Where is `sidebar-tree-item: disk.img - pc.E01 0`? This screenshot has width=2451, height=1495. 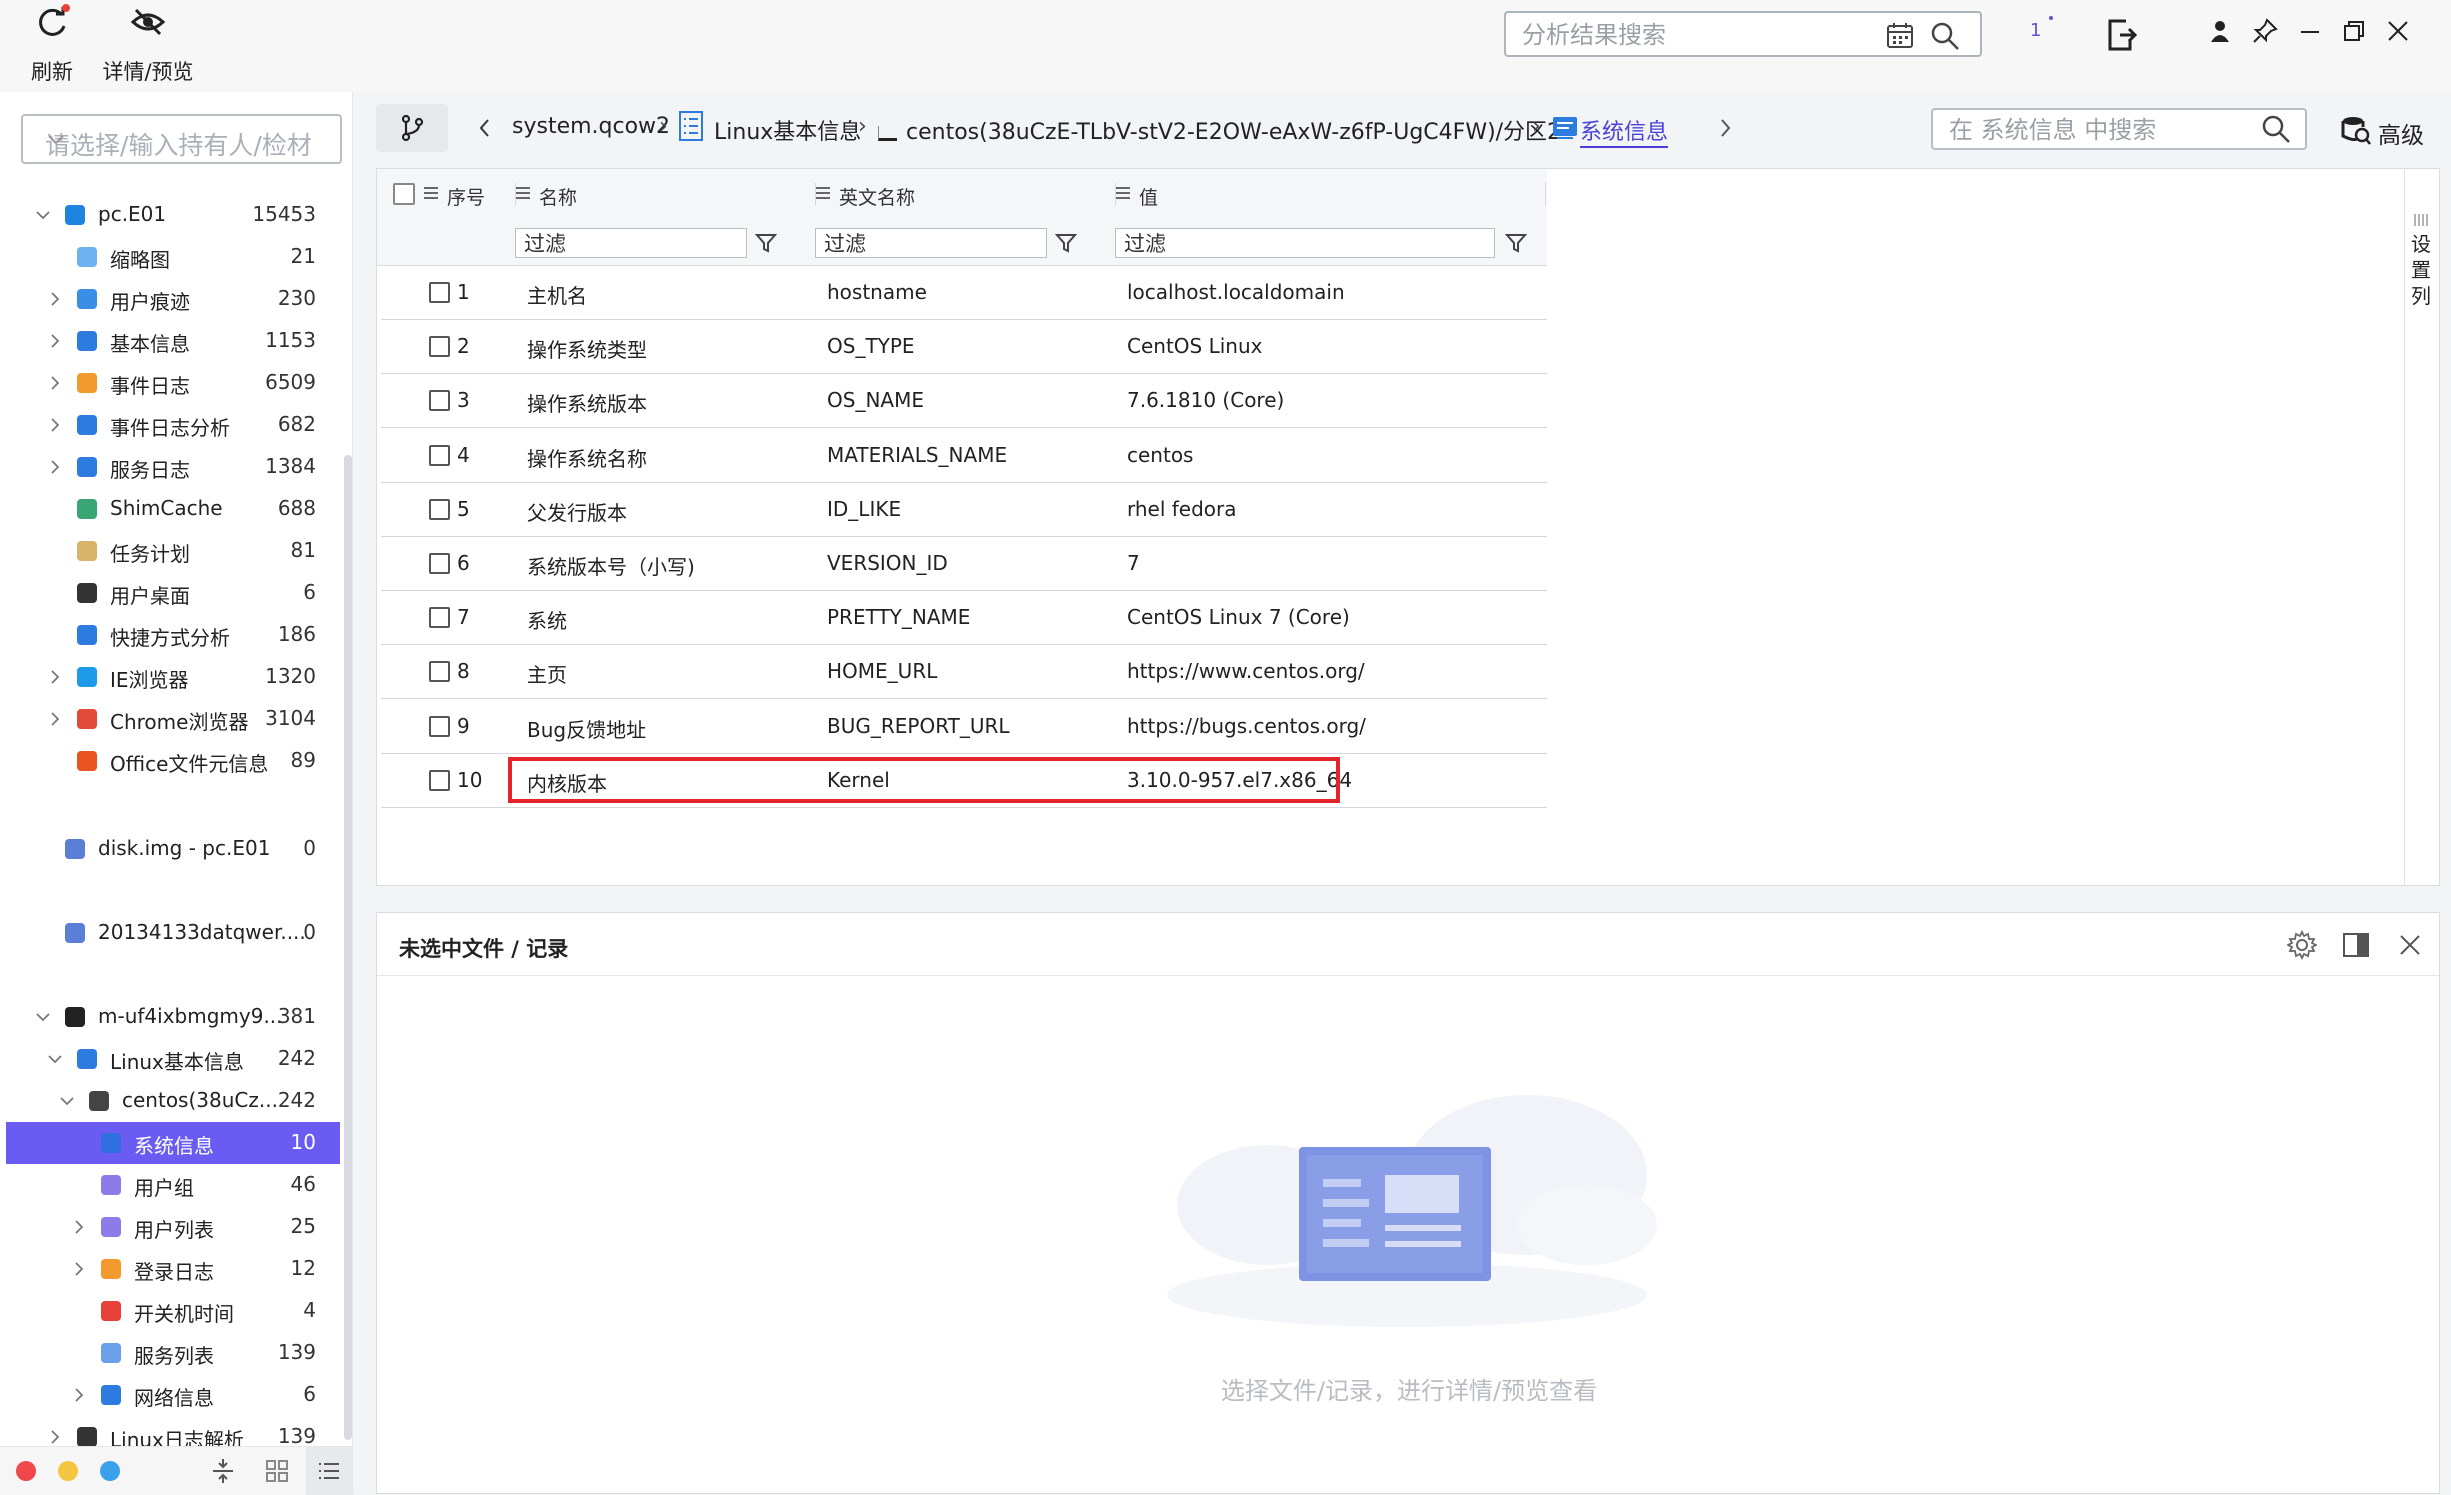 sidebar-tree-item: disk.img - pc.E01 0 is located at coordinates (173, 849).